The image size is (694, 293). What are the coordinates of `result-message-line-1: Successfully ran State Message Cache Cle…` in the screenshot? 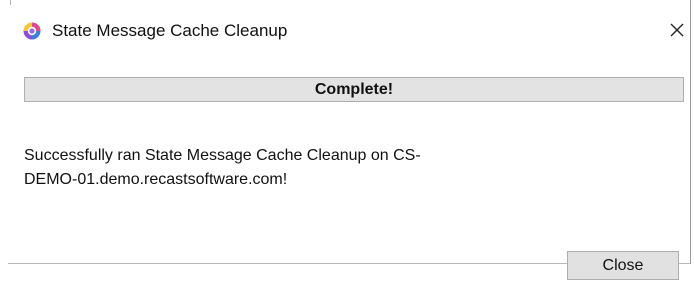 It's located at (222, 155).